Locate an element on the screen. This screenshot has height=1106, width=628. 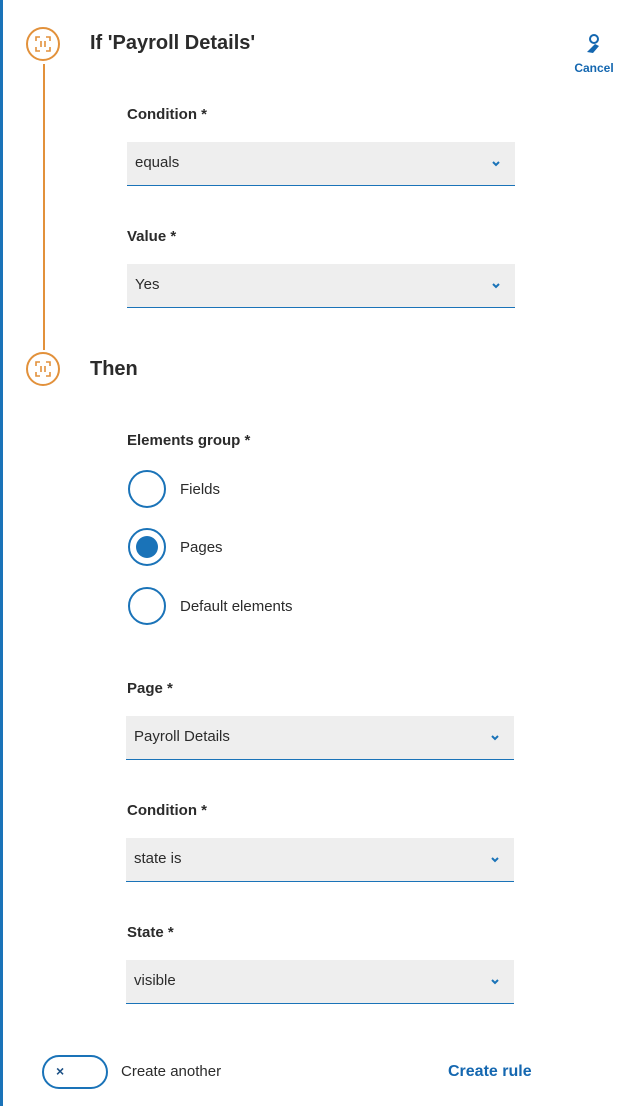
if-condition-value: equals is located at coordinates (157, 162).